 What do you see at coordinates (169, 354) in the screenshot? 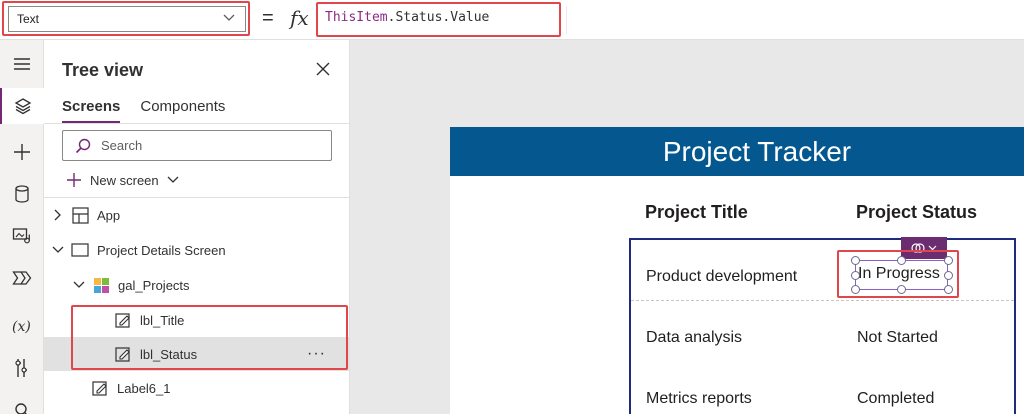
I see `node-label: lbl_Status` at bounding box center [169, 354].